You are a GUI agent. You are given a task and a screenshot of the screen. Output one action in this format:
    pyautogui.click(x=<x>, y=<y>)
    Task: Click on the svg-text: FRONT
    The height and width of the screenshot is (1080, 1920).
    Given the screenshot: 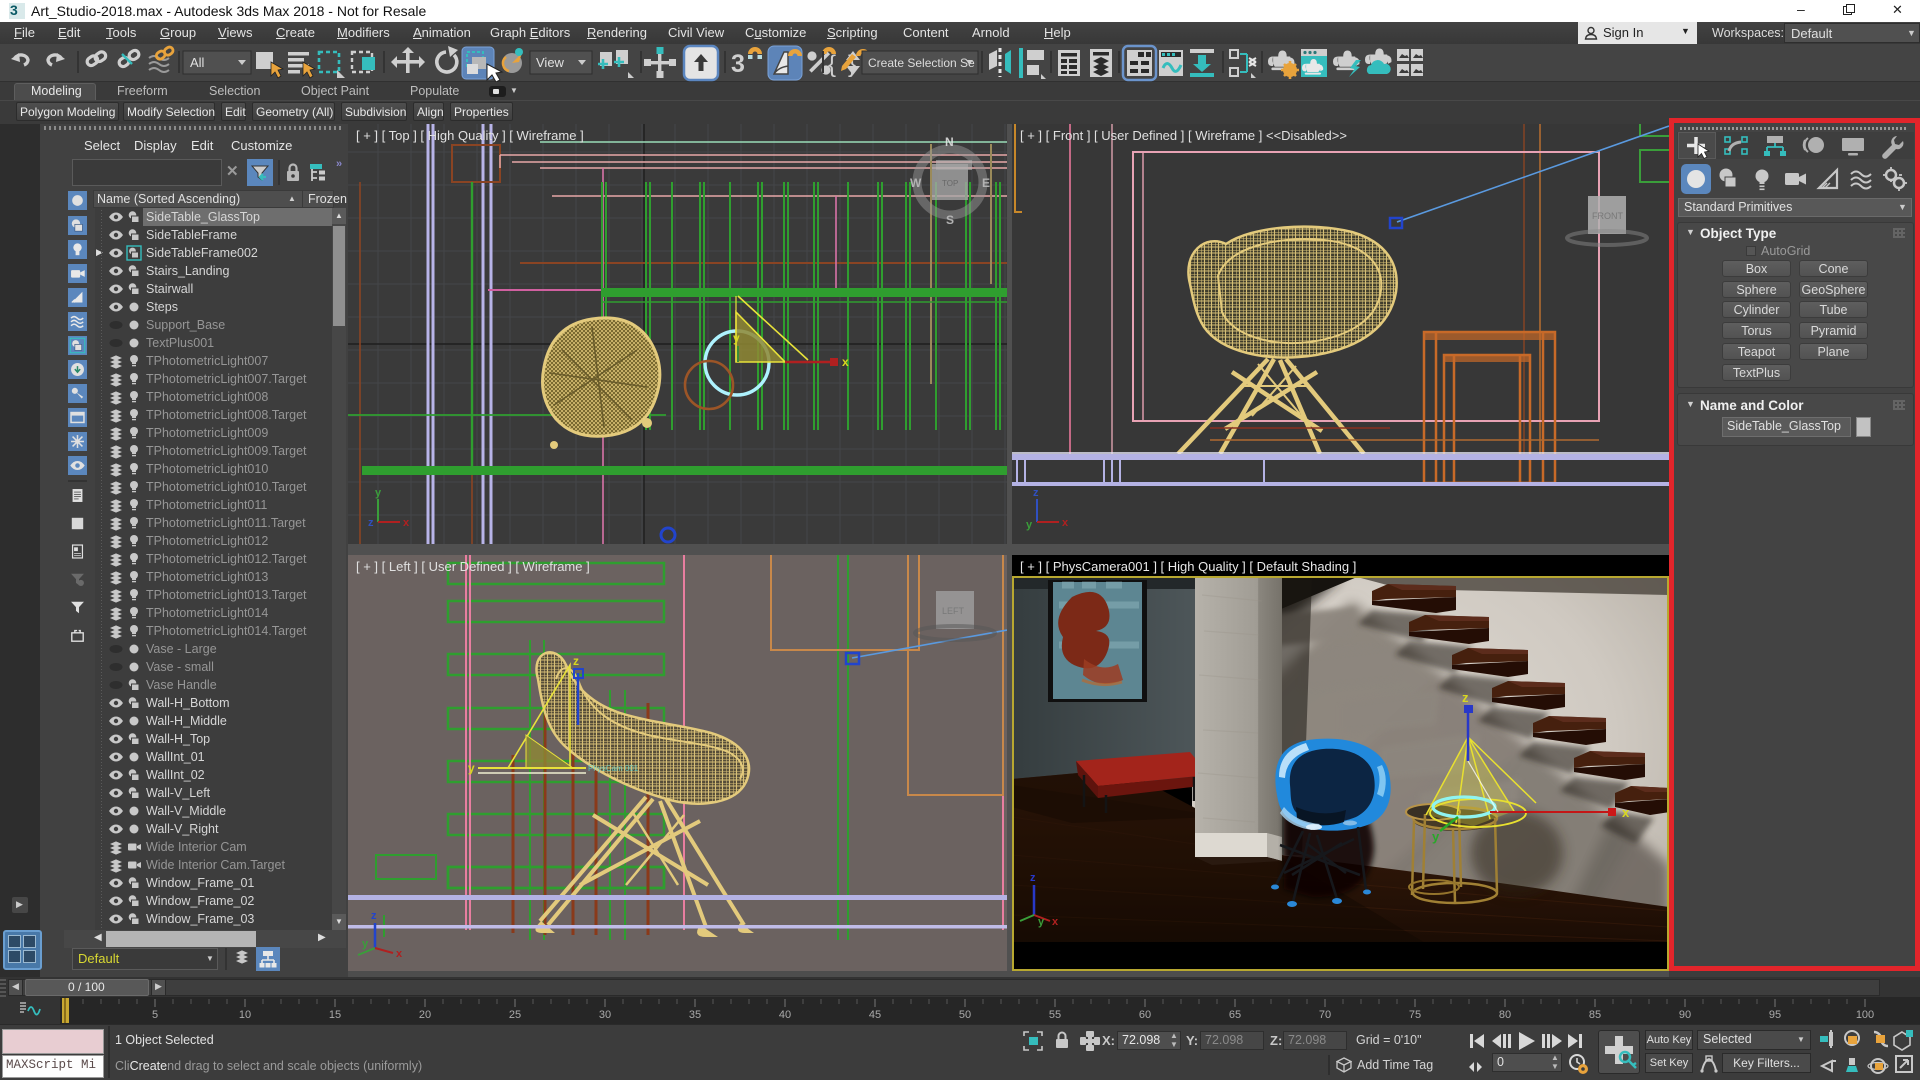 What is the action you would take?
    pyautogui.click(x=1607, y=216)
    